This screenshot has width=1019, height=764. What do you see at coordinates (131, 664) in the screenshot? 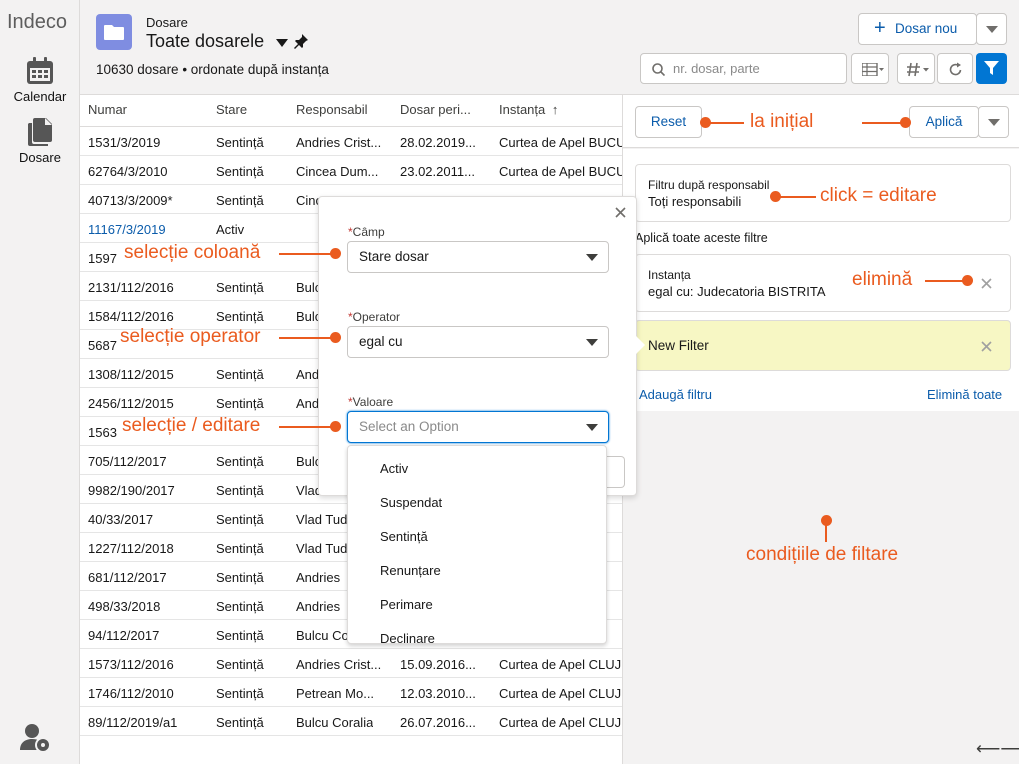
I see `table-cell: 1573/112/2016` at bounding box center [131, 664].